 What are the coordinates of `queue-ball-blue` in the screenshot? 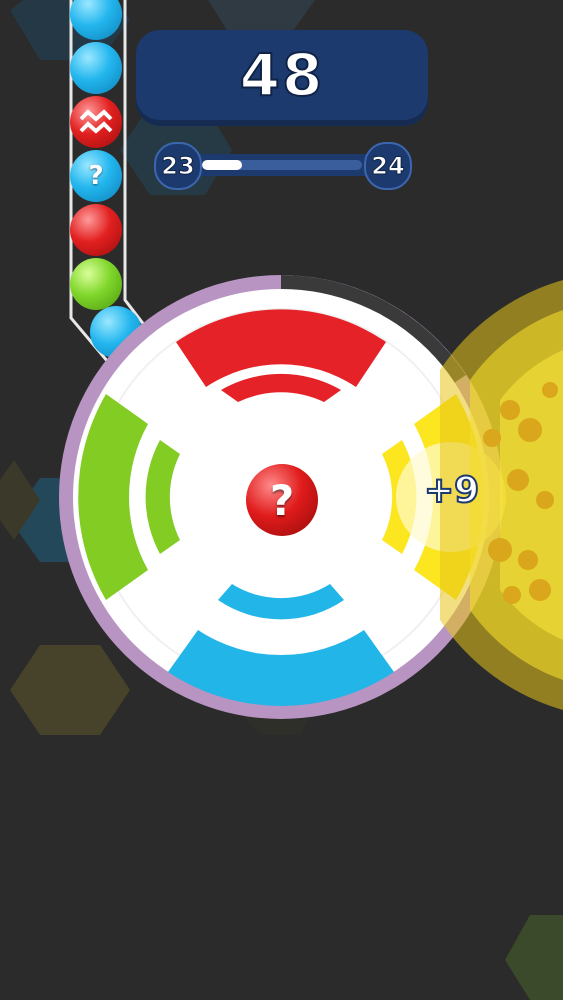 It's located at (96, 68).